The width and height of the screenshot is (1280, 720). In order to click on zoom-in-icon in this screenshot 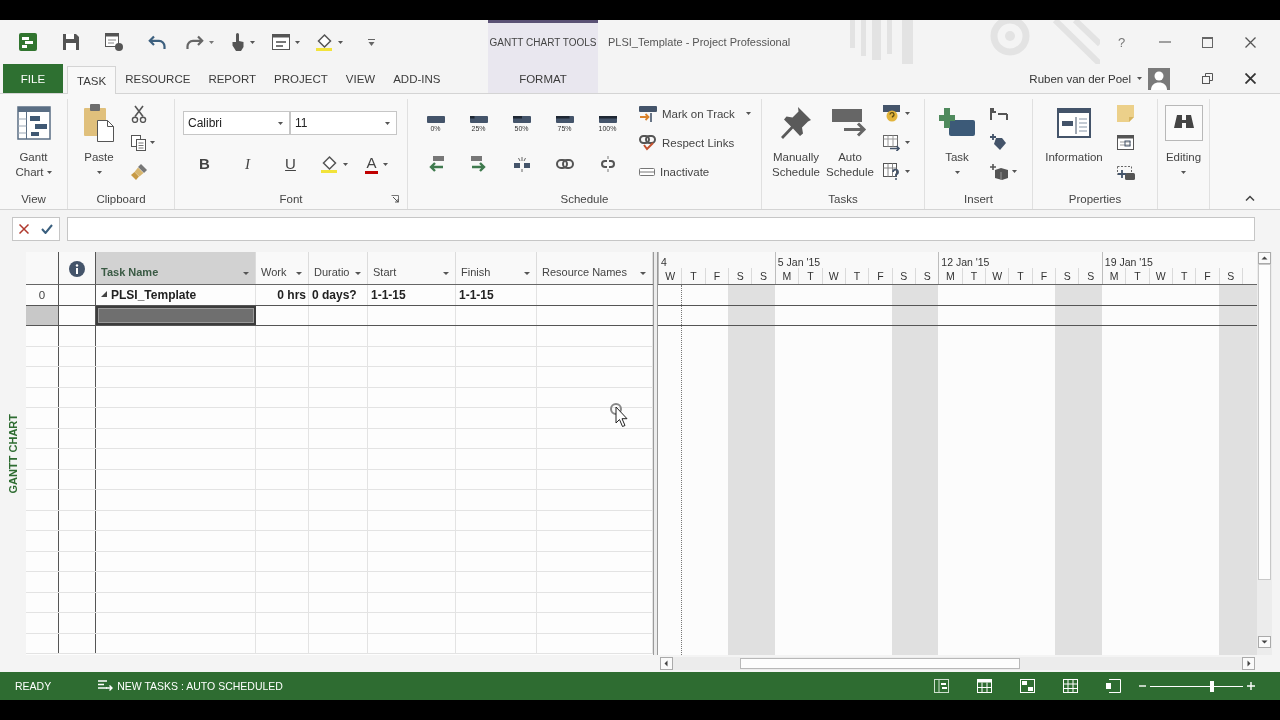, I will do `click(1251, 686)`.